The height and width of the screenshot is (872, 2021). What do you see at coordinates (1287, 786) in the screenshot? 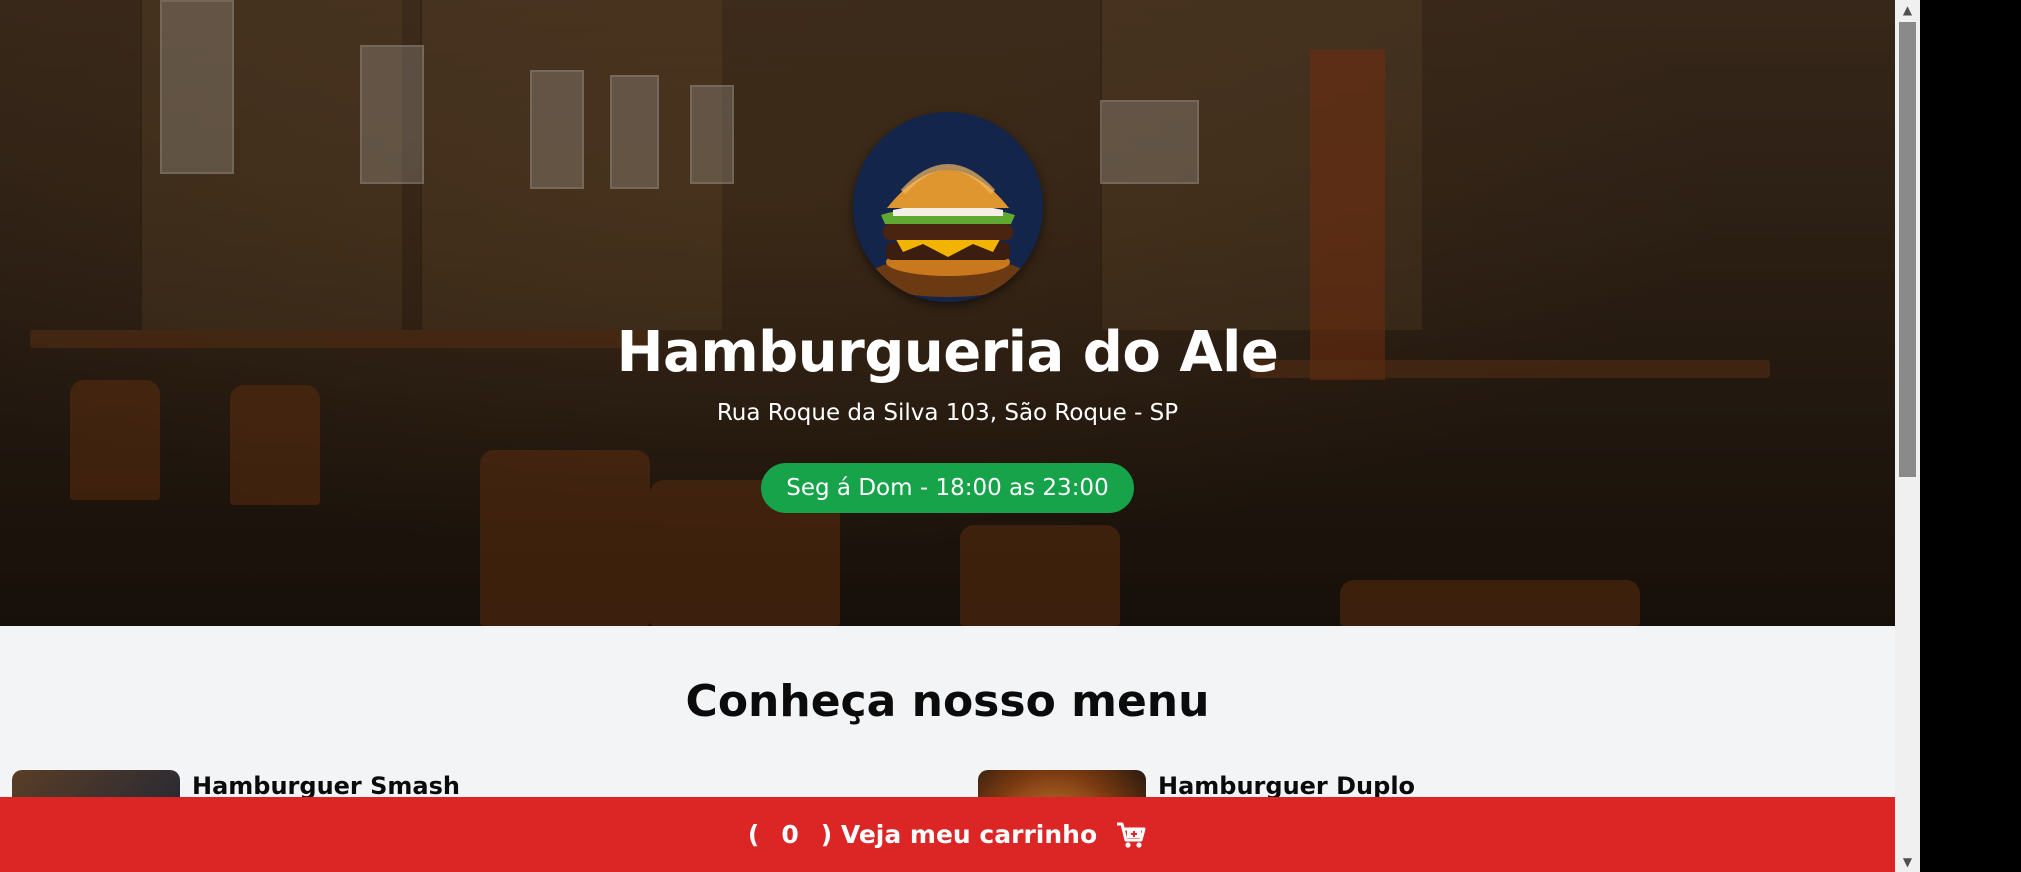
I see `menu-item-name: Hamburguer Duplo` at bounding box center [1287, 786].